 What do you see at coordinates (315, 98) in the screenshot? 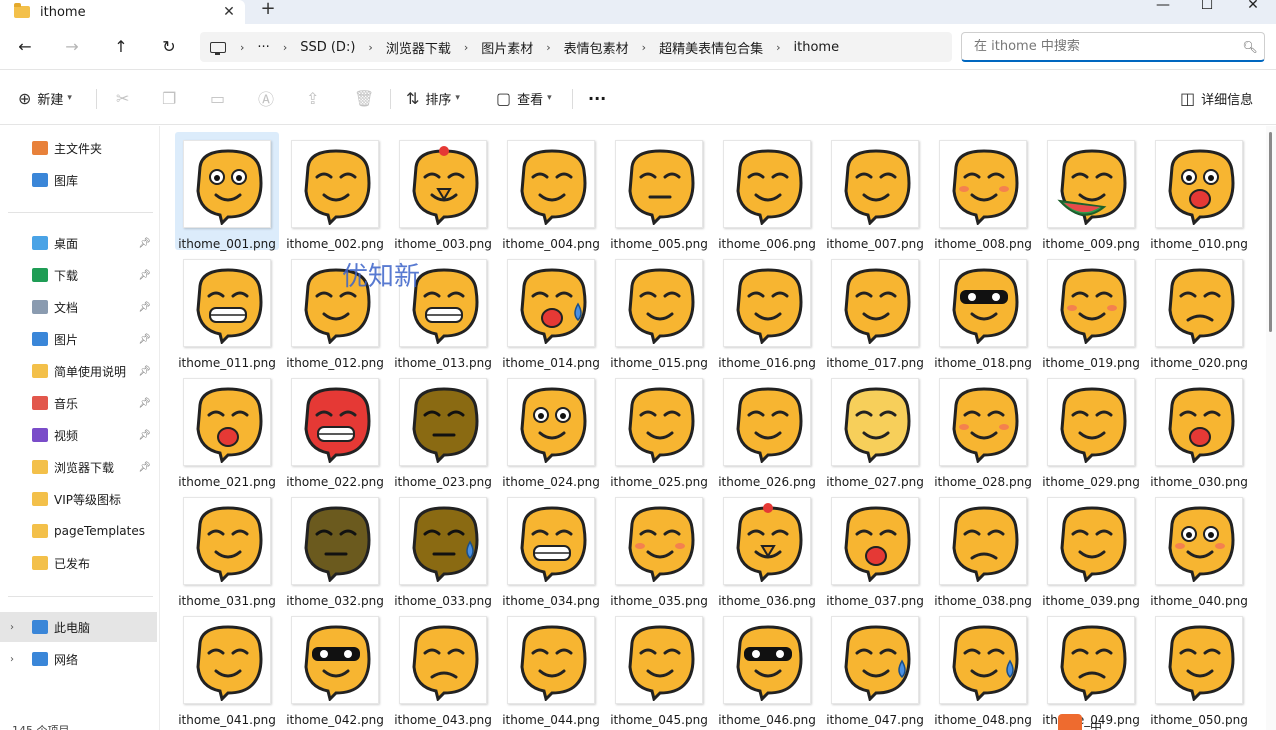
I see `share-button: ⇪` at bounding box center [315, 98].